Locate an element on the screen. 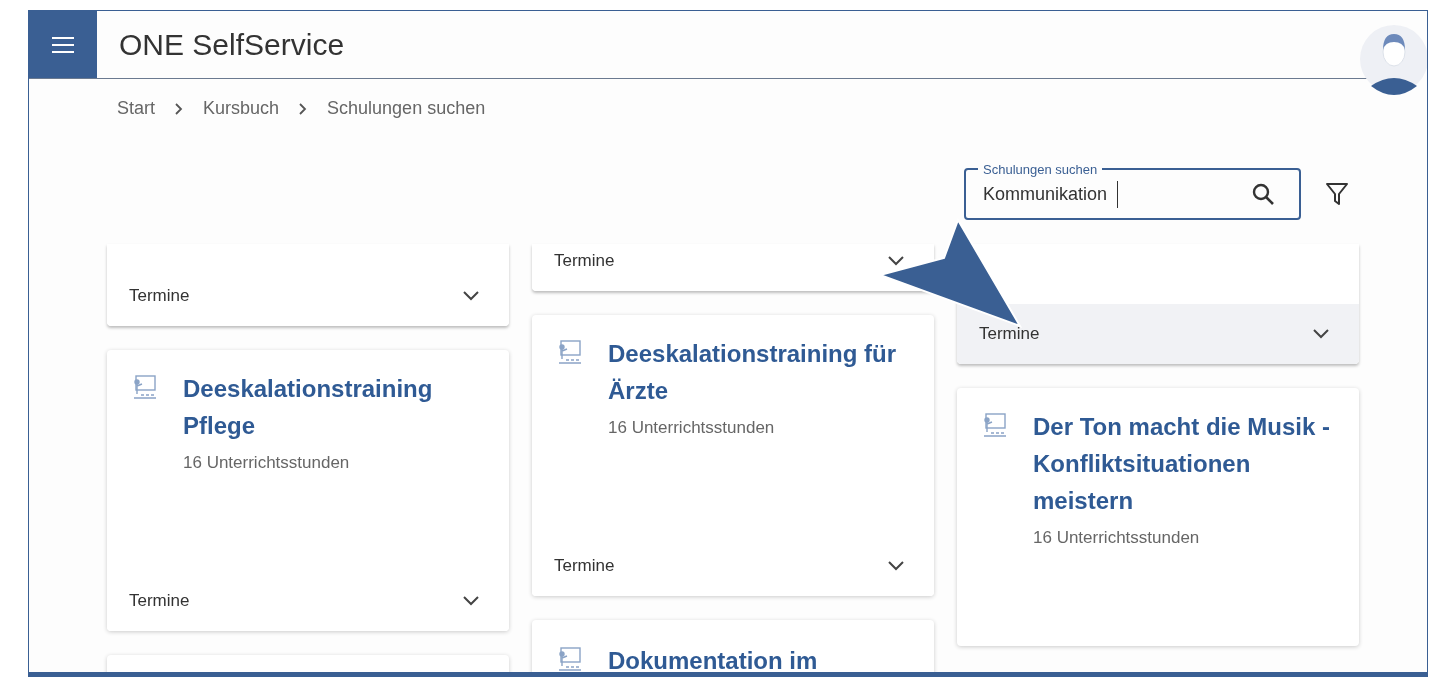  search-icon is located at coordinates (1263, 194).